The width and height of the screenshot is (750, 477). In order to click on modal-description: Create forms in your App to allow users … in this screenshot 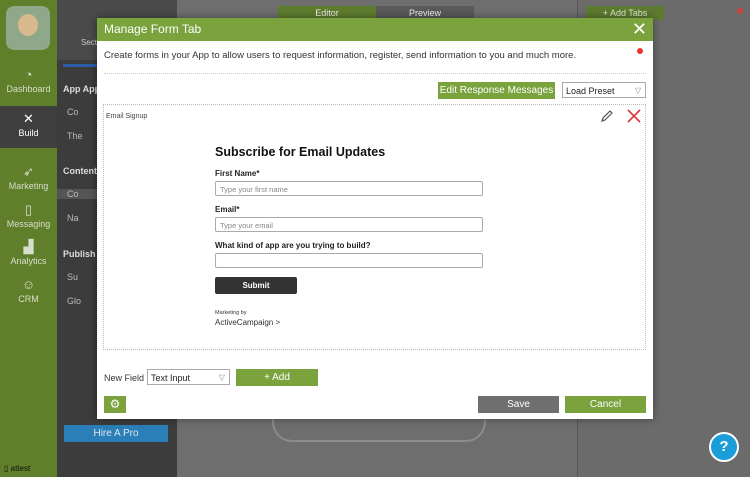, I will do `click(340, 55)`.